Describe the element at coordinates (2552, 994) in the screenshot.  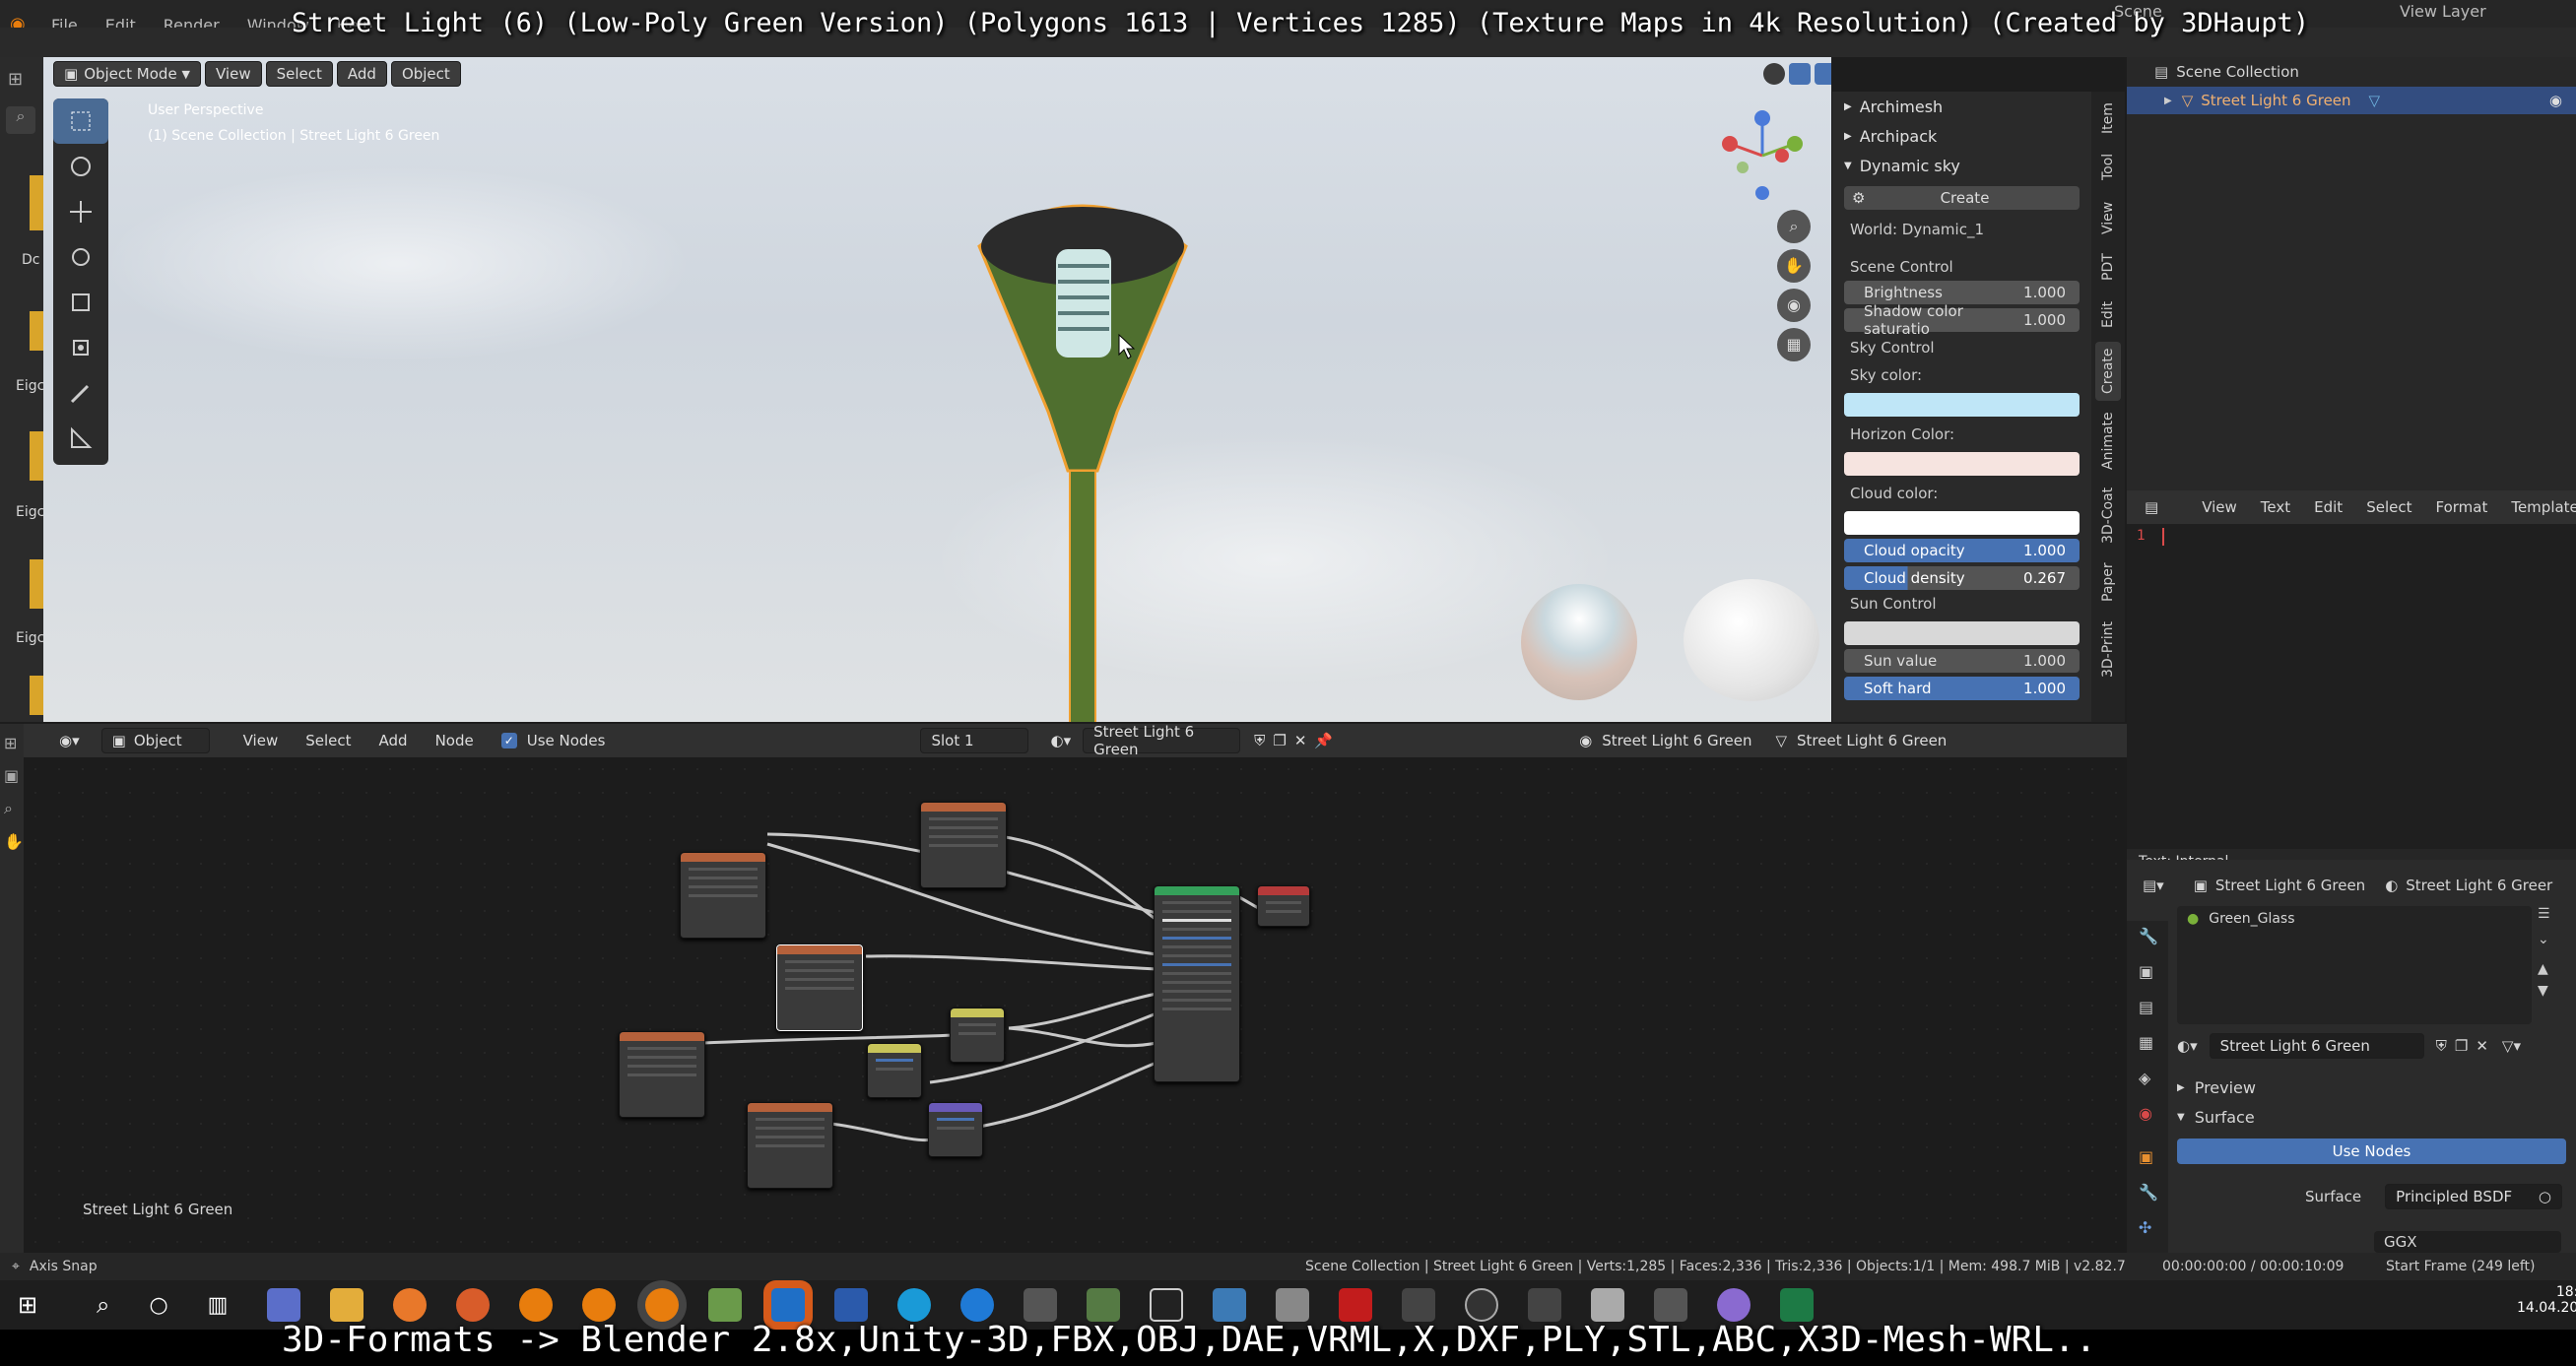
I see `move-down-icon: ▼` at that location.